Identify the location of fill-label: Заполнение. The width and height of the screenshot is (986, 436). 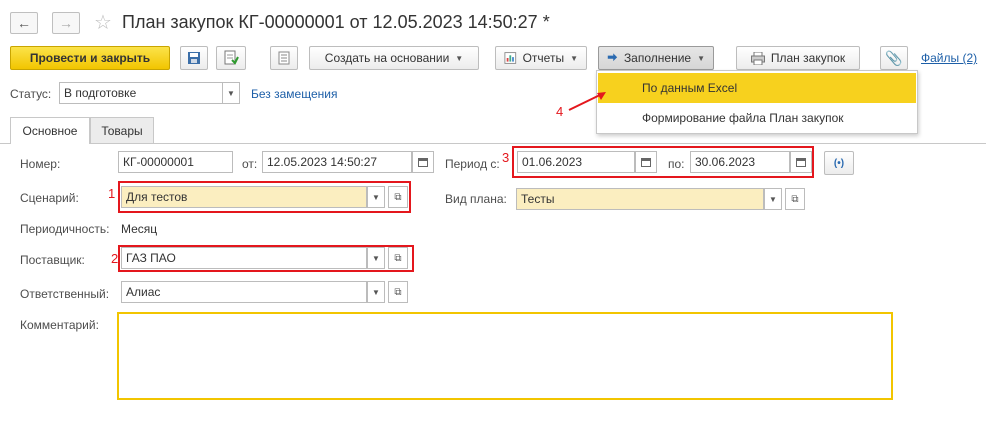
(657, 58).